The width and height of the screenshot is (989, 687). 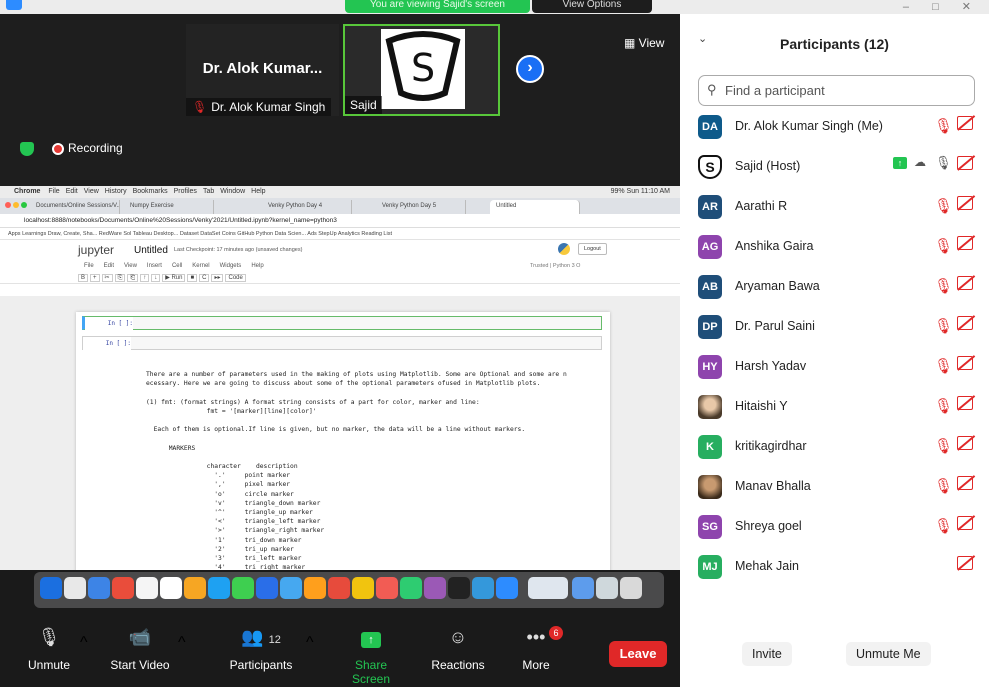 I want to click on more-button: ••• 6 More, so click(x=539, y=648).